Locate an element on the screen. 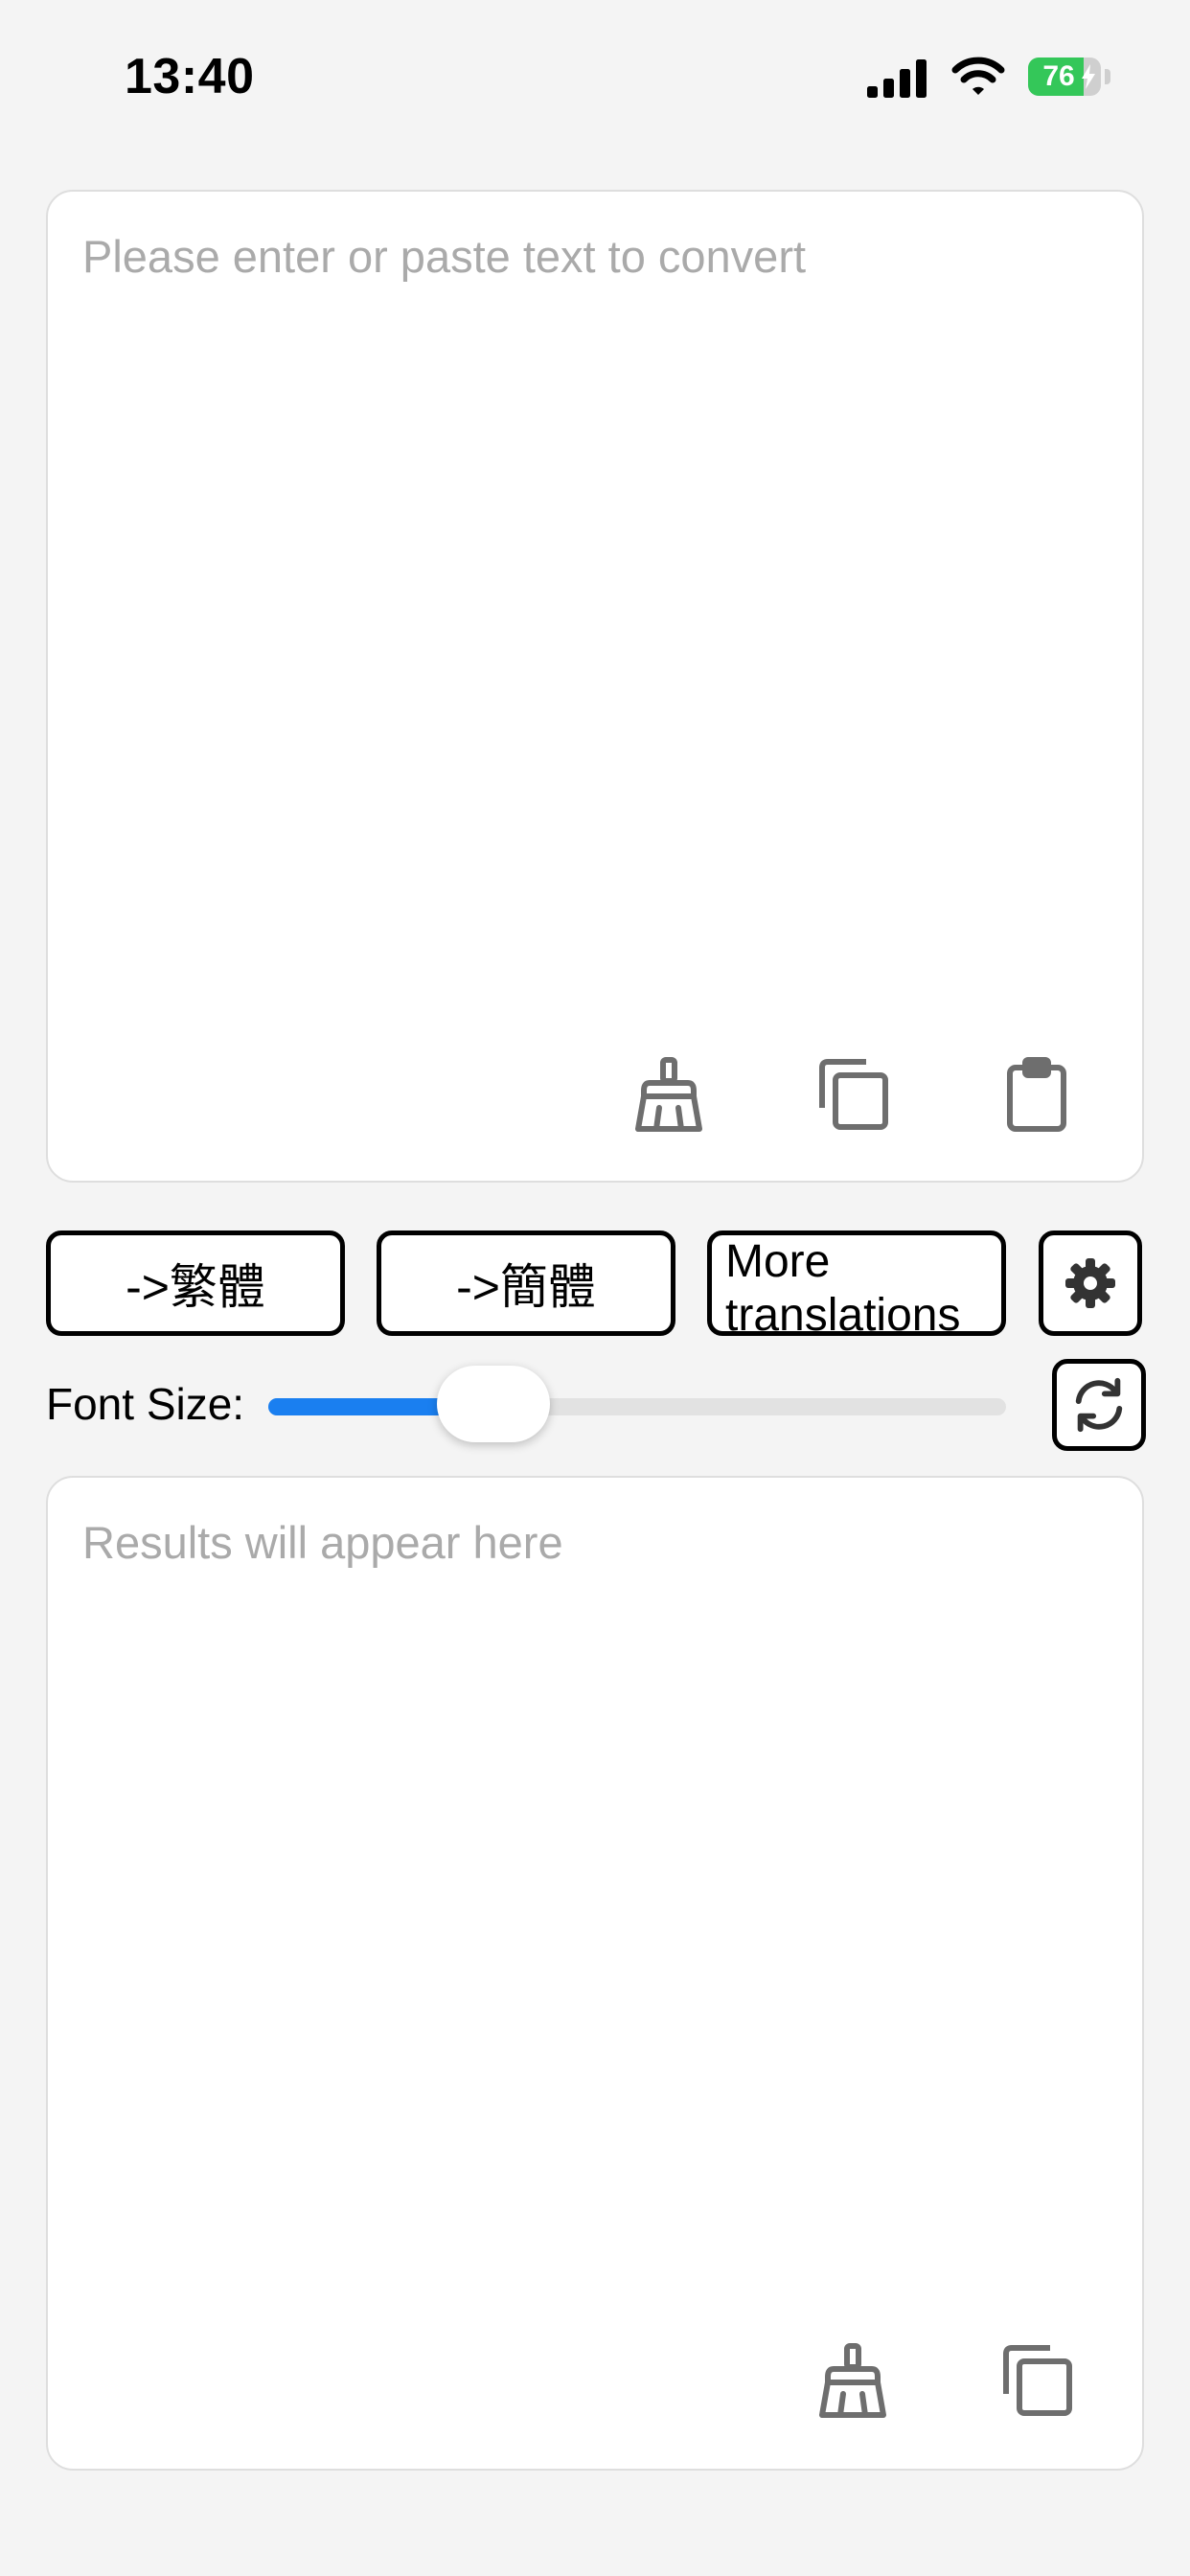 This screenshot has height=2576, width=1190. paste-button is located at coordinates (1037, 1094).